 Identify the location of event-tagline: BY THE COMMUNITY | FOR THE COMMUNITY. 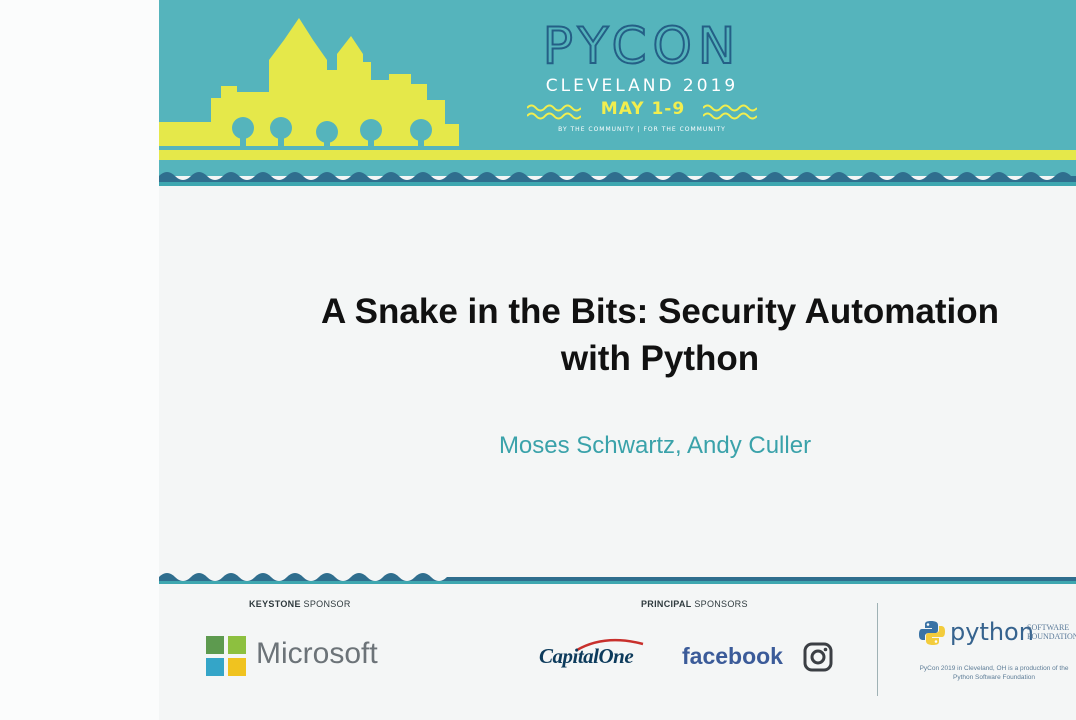
(642, 129).